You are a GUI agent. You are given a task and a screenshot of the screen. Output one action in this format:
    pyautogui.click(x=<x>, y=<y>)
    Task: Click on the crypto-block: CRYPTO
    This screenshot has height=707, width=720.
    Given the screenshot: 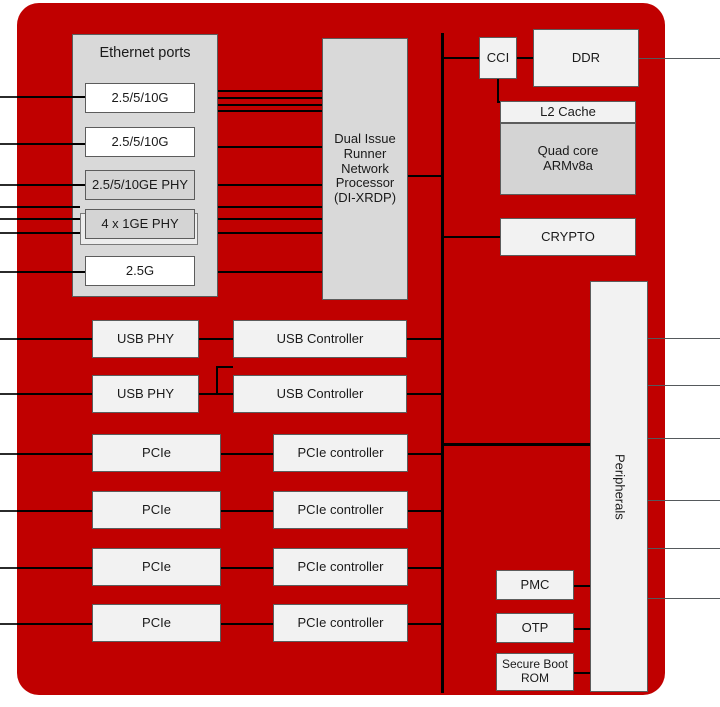 What is the action you would take?
    pyautogui.click(x=568, y=237)
    